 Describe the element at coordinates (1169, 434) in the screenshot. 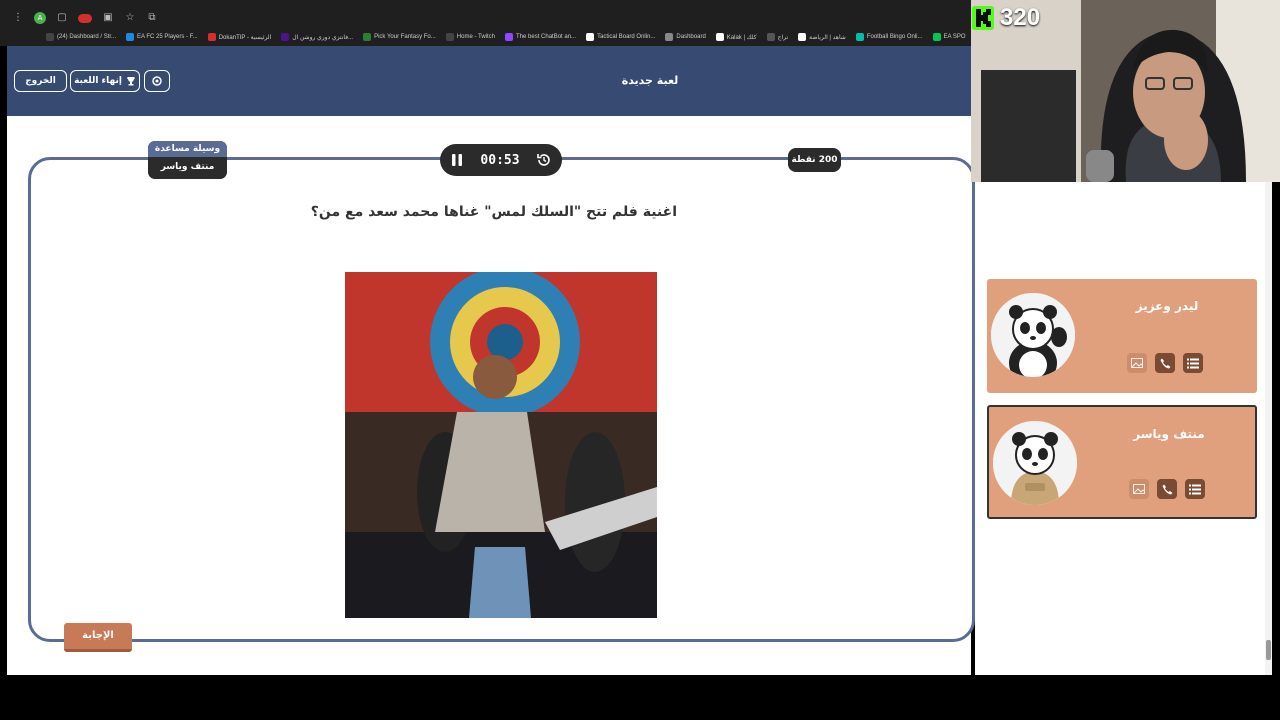

I see `team-name: منتف وياسر` at that location.